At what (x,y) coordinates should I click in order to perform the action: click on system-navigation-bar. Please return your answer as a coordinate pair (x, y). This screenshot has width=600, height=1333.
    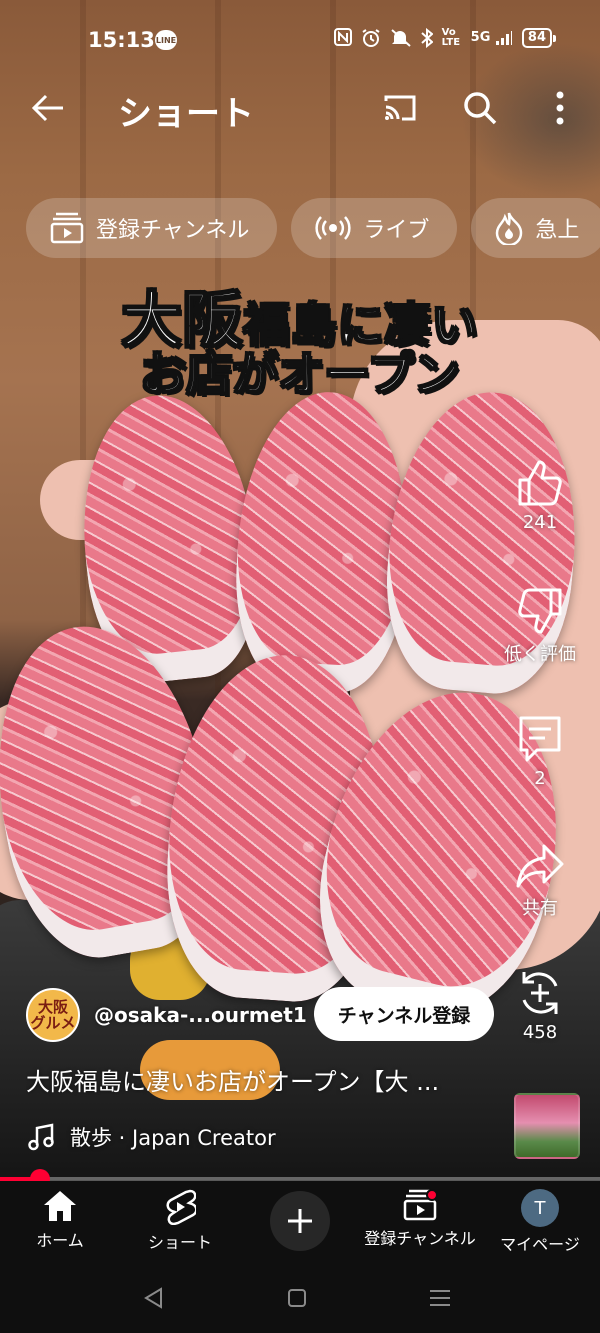
    Looking at the image, I should click on (300, 1297).